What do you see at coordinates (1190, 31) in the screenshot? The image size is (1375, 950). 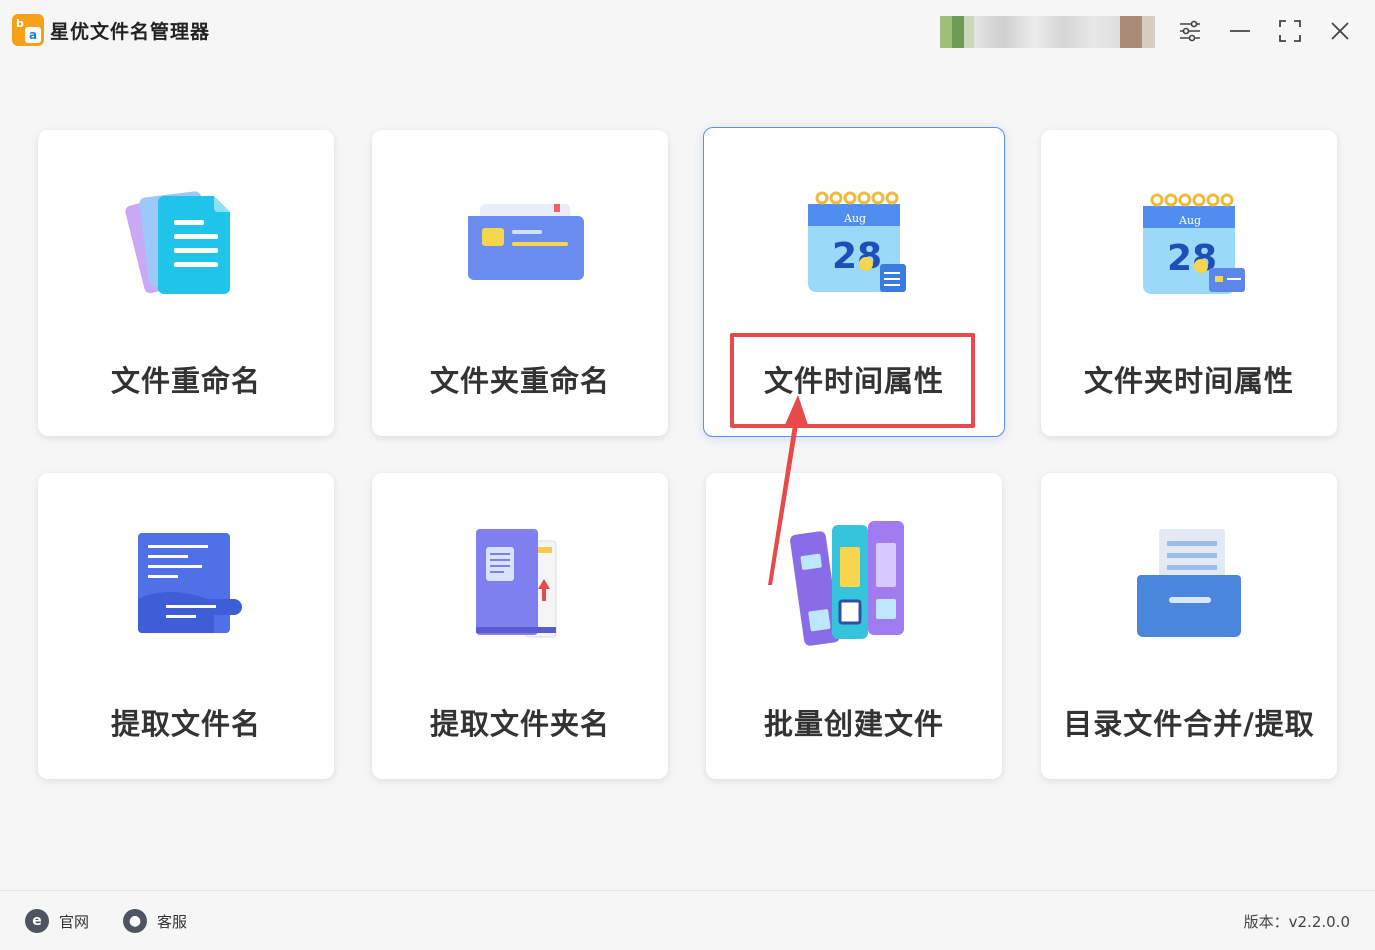 I see `settings-sliders-icon` at bounding box center [1190, 31].